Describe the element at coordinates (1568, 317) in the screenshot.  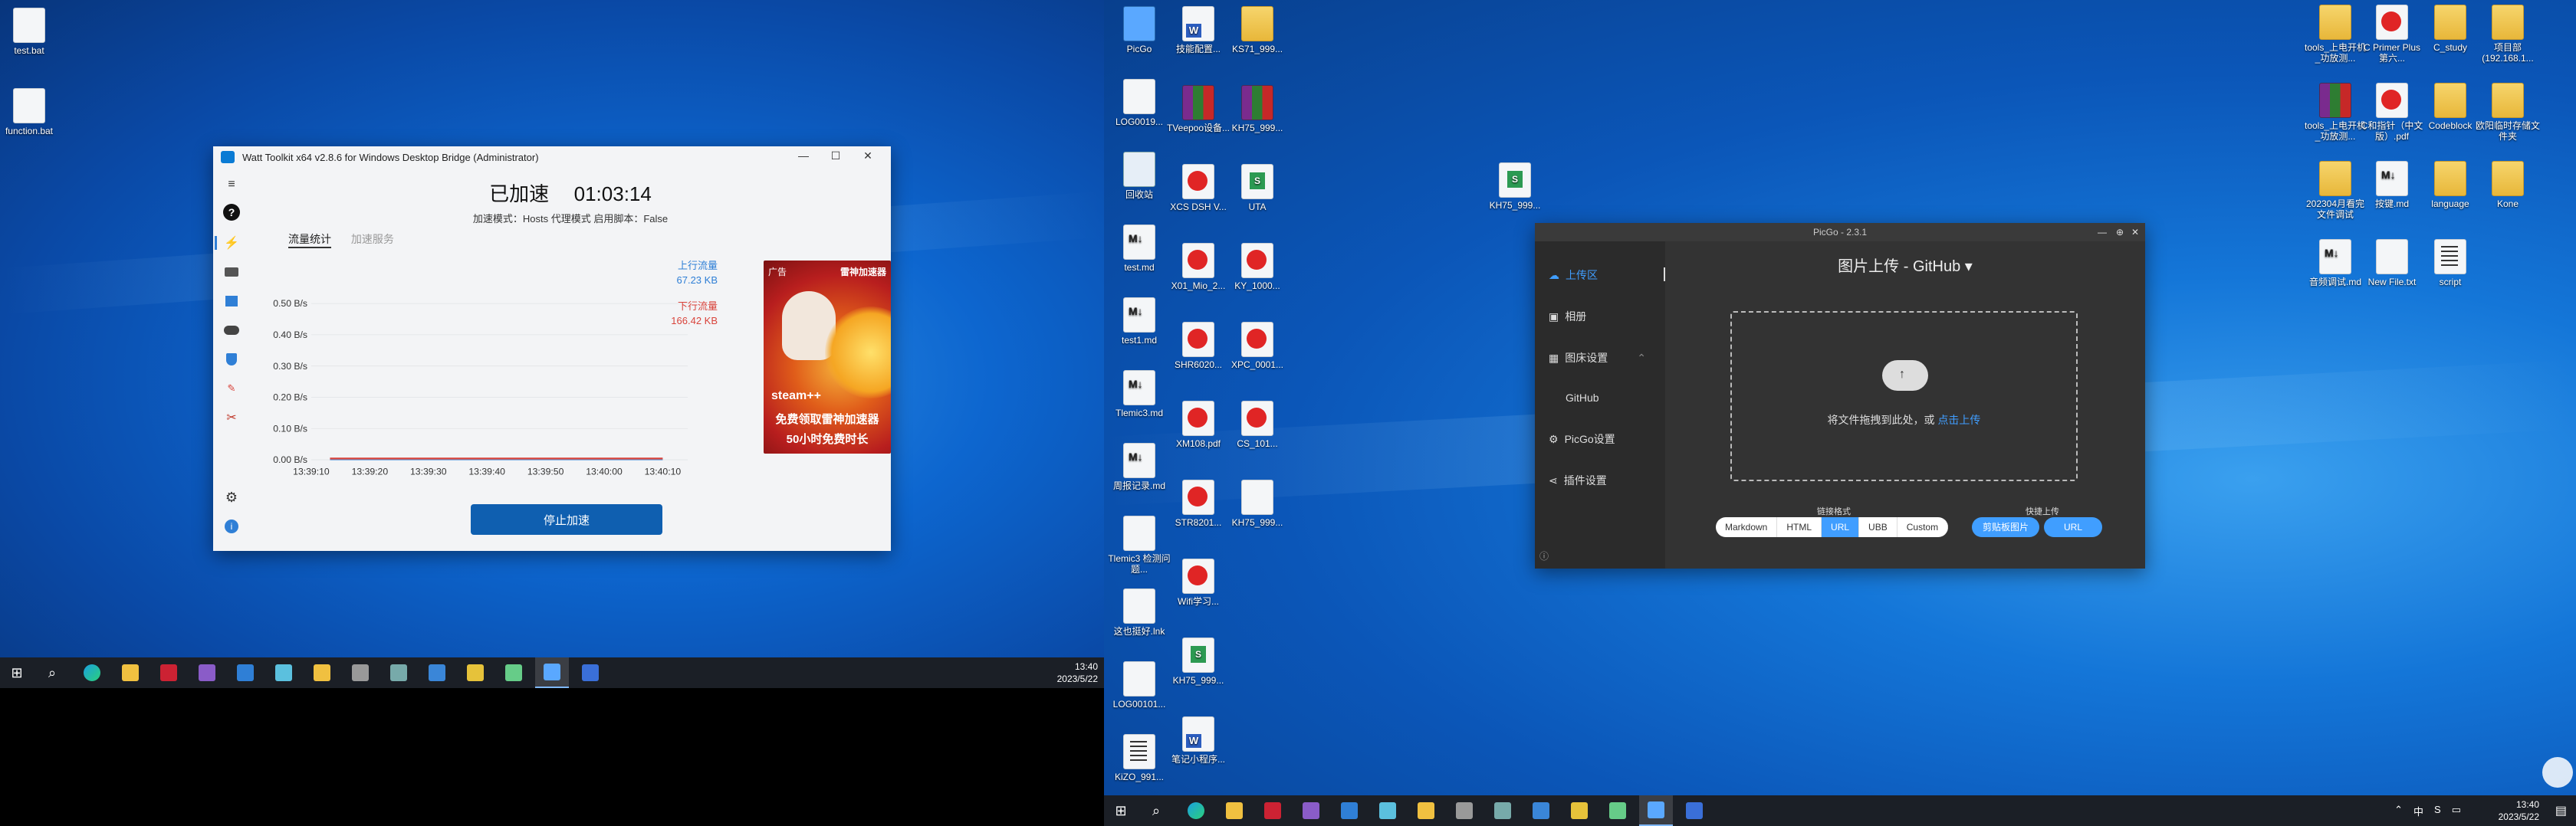
I see `nav-gallery: ▣ 相册` at that location.